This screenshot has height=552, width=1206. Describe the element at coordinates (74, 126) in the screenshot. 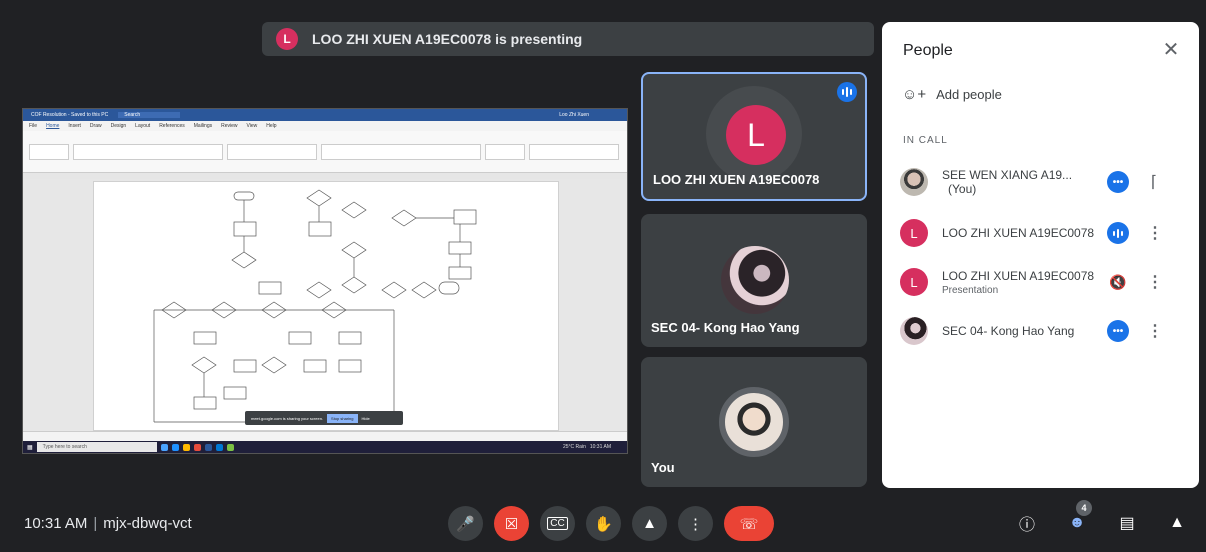

I see `word-menu-item: Insert` at that location.